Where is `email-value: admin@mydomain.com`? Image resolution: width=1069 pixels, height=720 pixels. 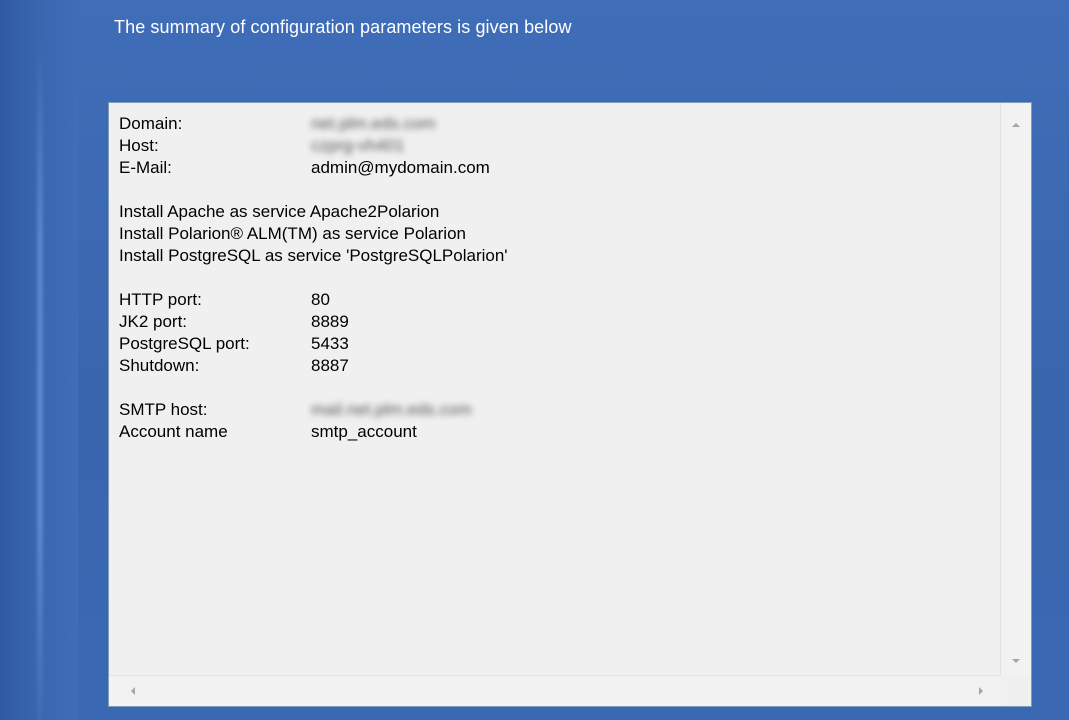
email-value: admin@mydomain.com is located at coordinates (400, 167).